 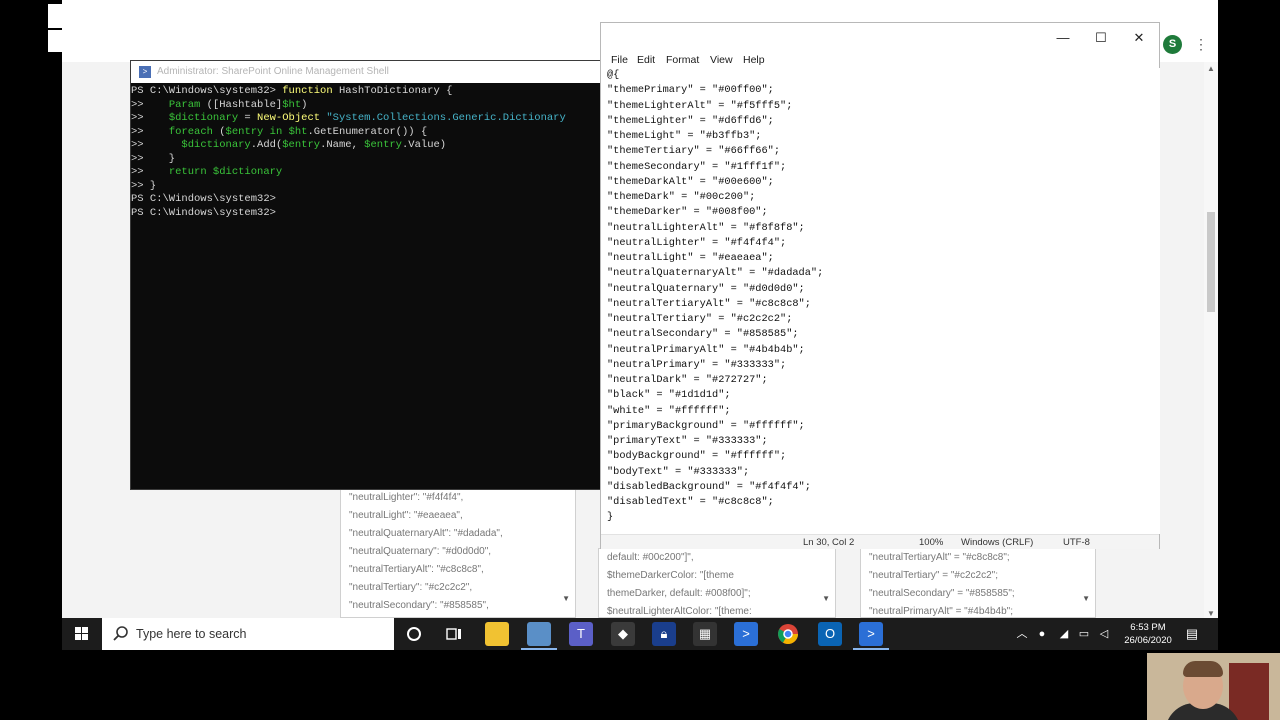 What do you see at coordinates (497, 634) in the screenshot?
I see `file-explorer-icon` at bounding box center [497, 634].